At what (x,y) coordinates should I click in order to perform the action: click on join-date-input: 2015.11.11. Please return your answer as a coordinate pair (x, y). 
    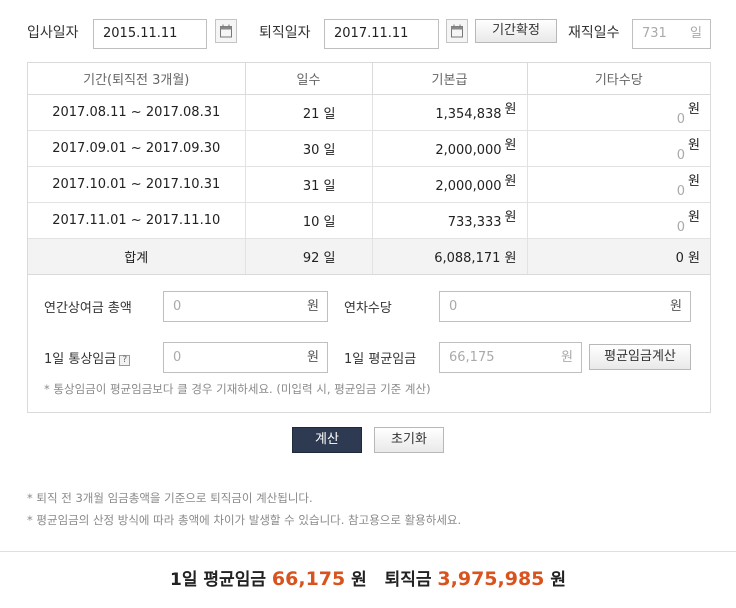
    Looking at the image, I should click on (150, 34).